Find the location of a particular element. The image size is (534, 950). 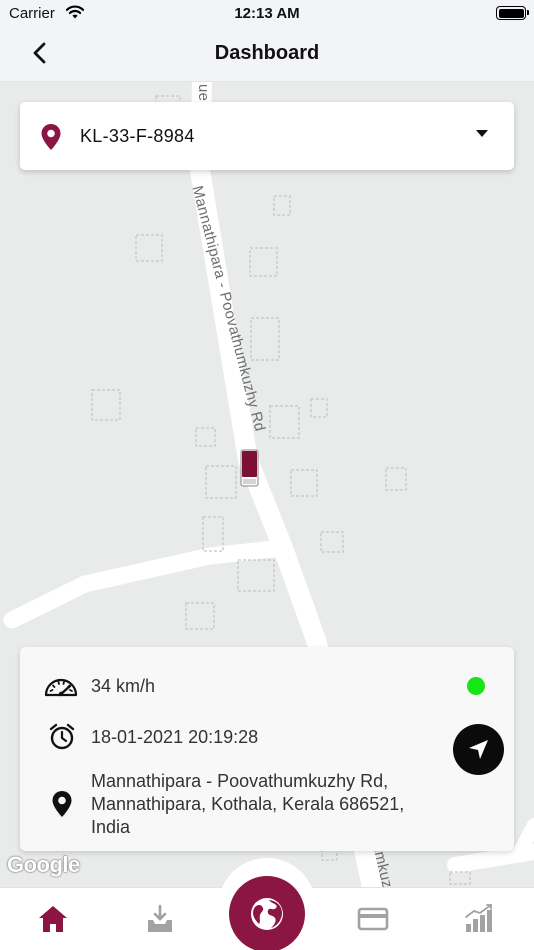

navigation-bar: Dashboard is located at coordinates (267, 56).